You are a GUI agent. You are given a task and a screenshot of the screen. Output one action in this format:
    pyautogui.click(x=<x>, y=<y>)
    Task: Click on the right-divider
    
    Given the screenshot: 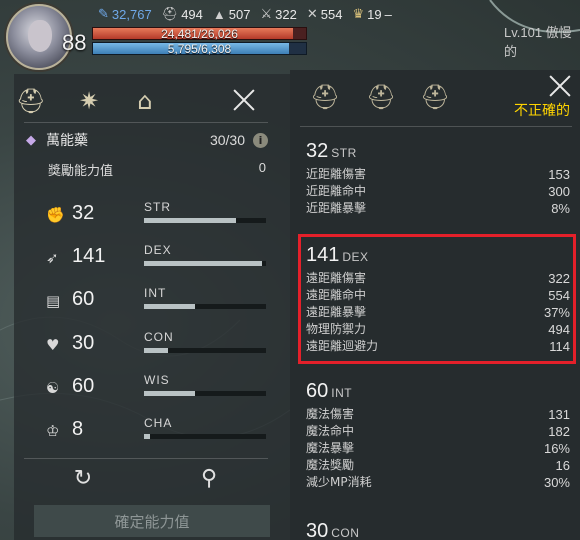 What is the action you would take?
    pyautogui.click(x=436, y=126)
    